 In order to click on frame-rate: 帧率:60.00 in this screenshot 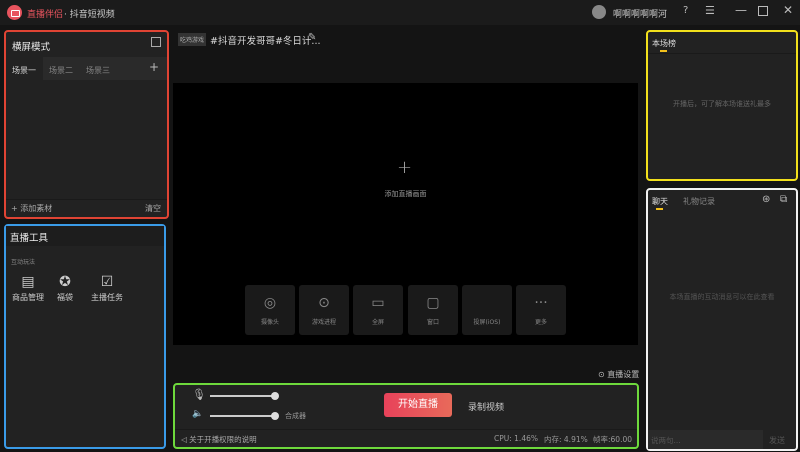, I will do `click(612, 439)`.